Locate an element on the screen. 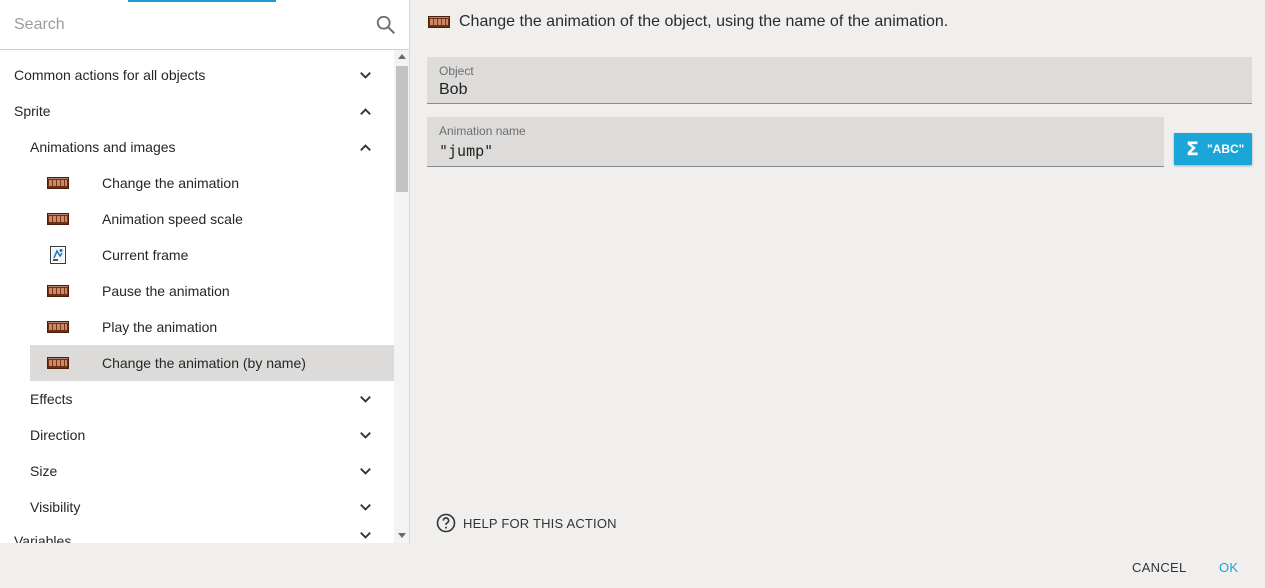 The width and height of the screenshot is (1265, 588). tree-group-sprite: Sprite is located at coordinates (197, 111).